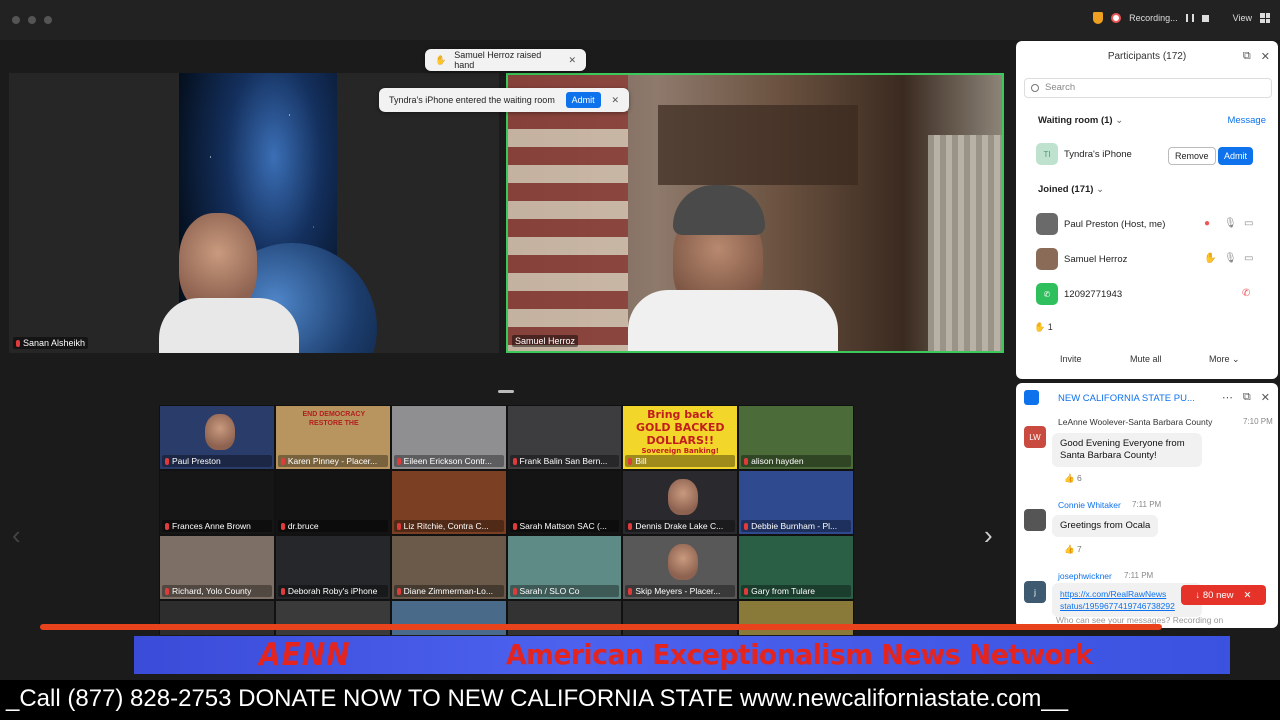 The height and width of the screenshot is (720, 1280). I want to click on gallery-tile: Frances Anne Brown, so click(217, 502).